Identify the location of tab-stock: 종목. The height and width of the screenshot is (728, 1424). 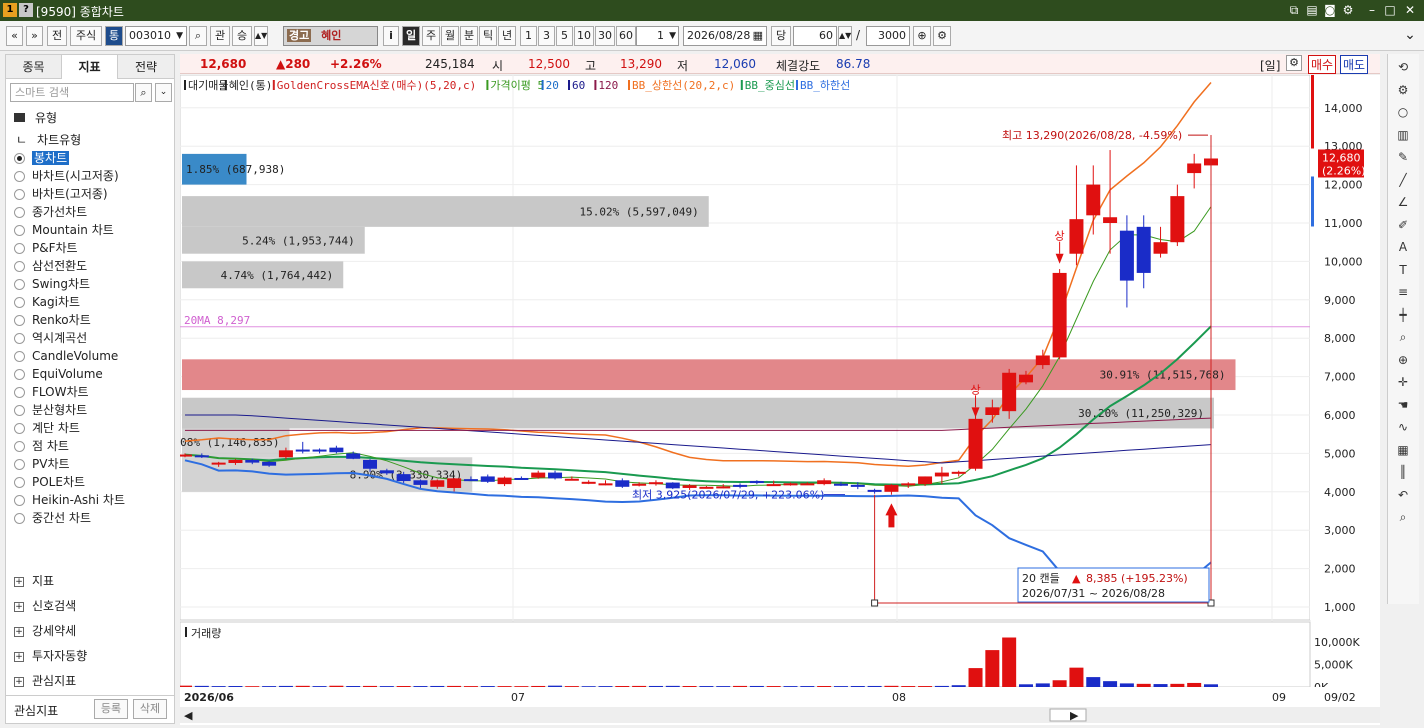
(34, 67).